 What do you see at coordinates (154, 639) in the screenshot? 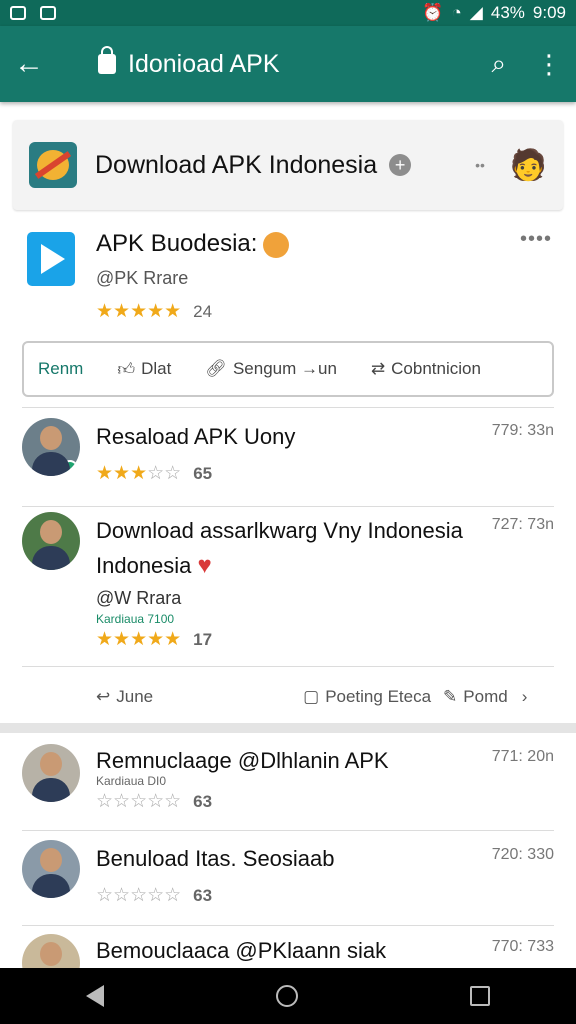
I see `review-stars: ★★★★★ 17` at bounding box center [154, 639].